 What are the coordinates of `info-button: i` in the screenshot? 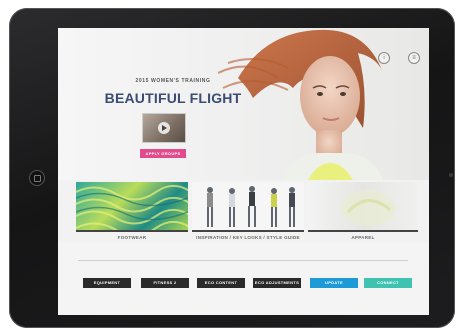 It's located at (384, 58).